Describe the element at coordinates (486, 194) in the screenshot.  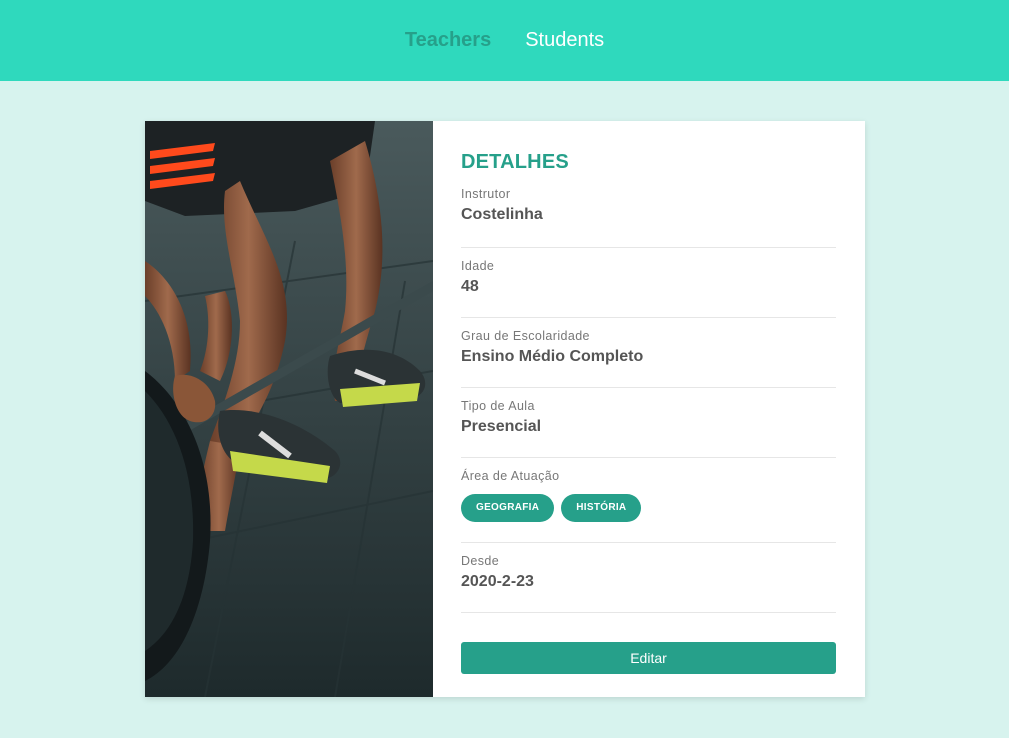
I see `field-label: Instrutor` at that location.